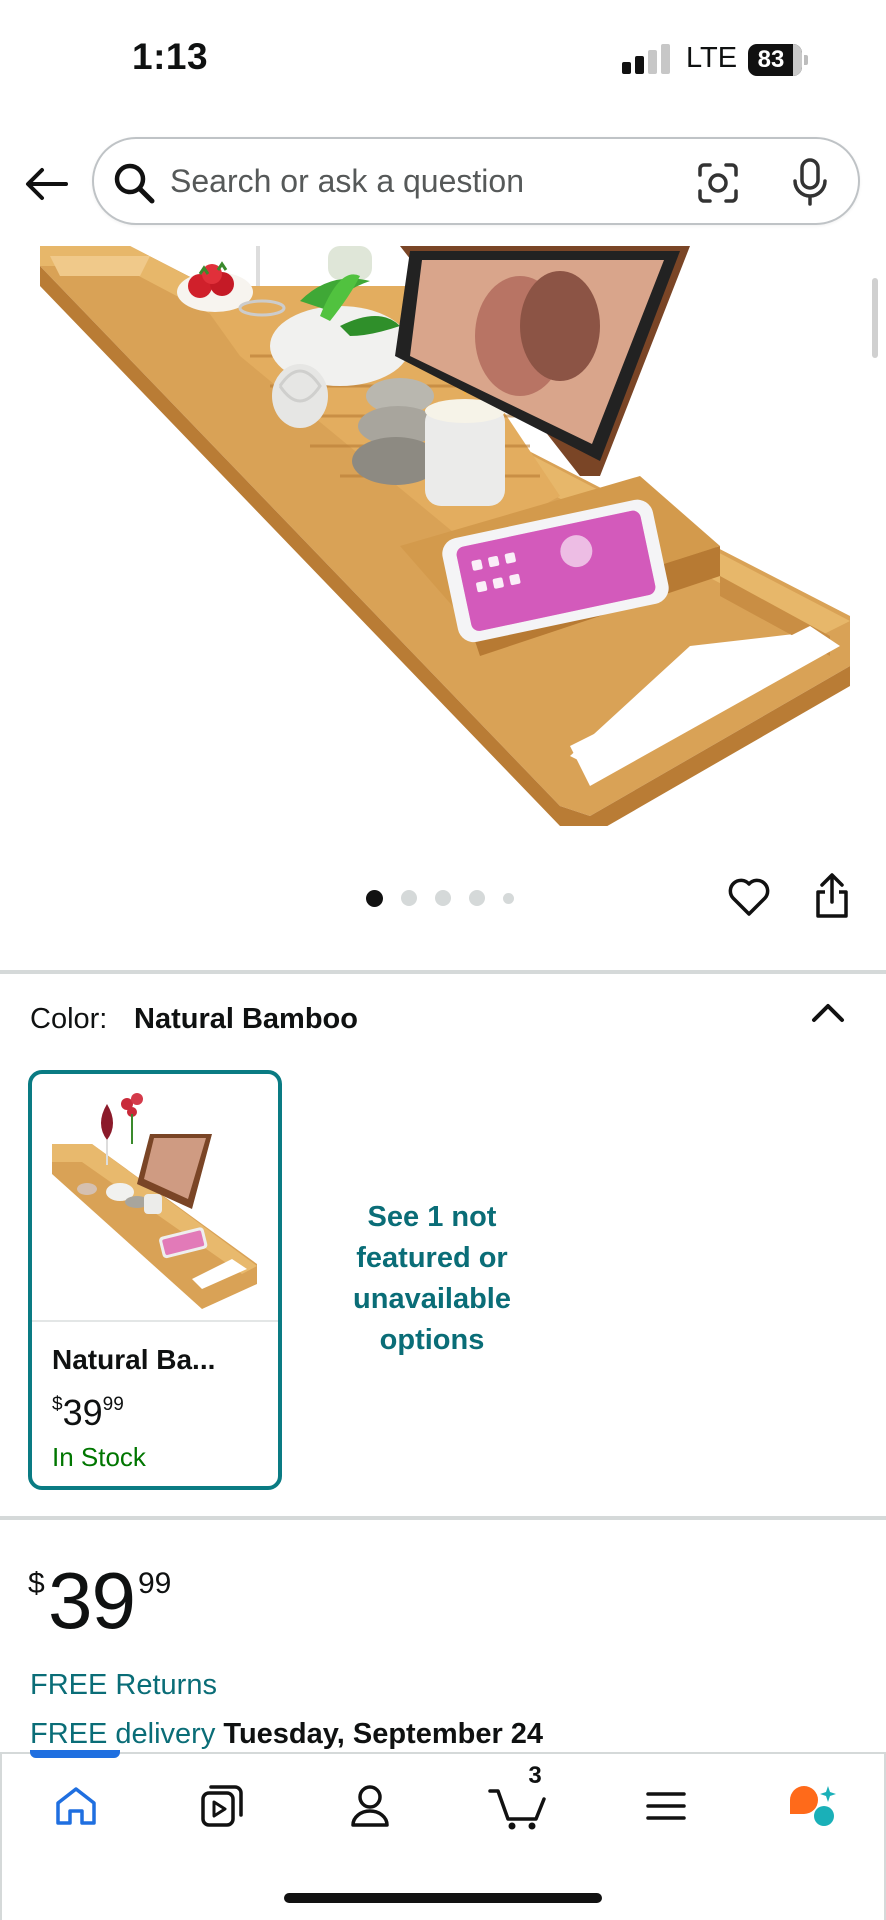 The image size is (886, 1920). I want to click on home-icon, so click(76, 1806).